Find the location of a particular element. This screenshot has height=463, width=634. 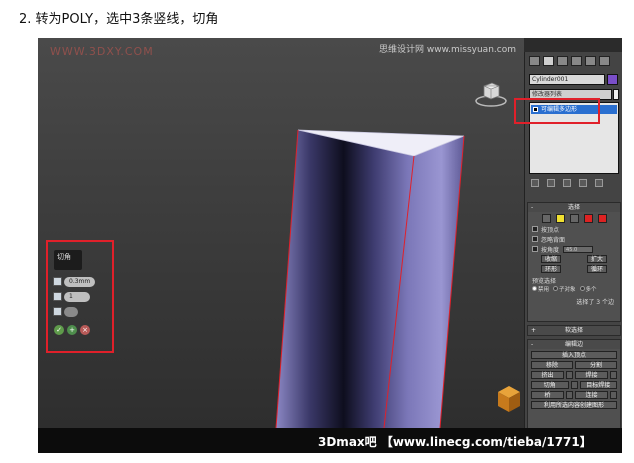

caddy-title-box: 切角 is located at coordinates (68, 260).